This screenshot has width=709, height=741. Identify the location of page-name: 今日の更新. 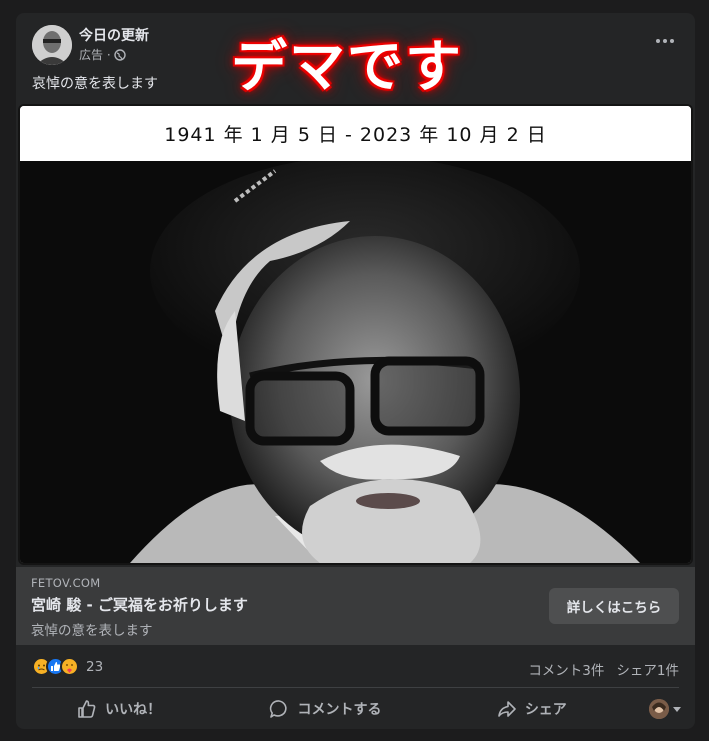
(114, 35).